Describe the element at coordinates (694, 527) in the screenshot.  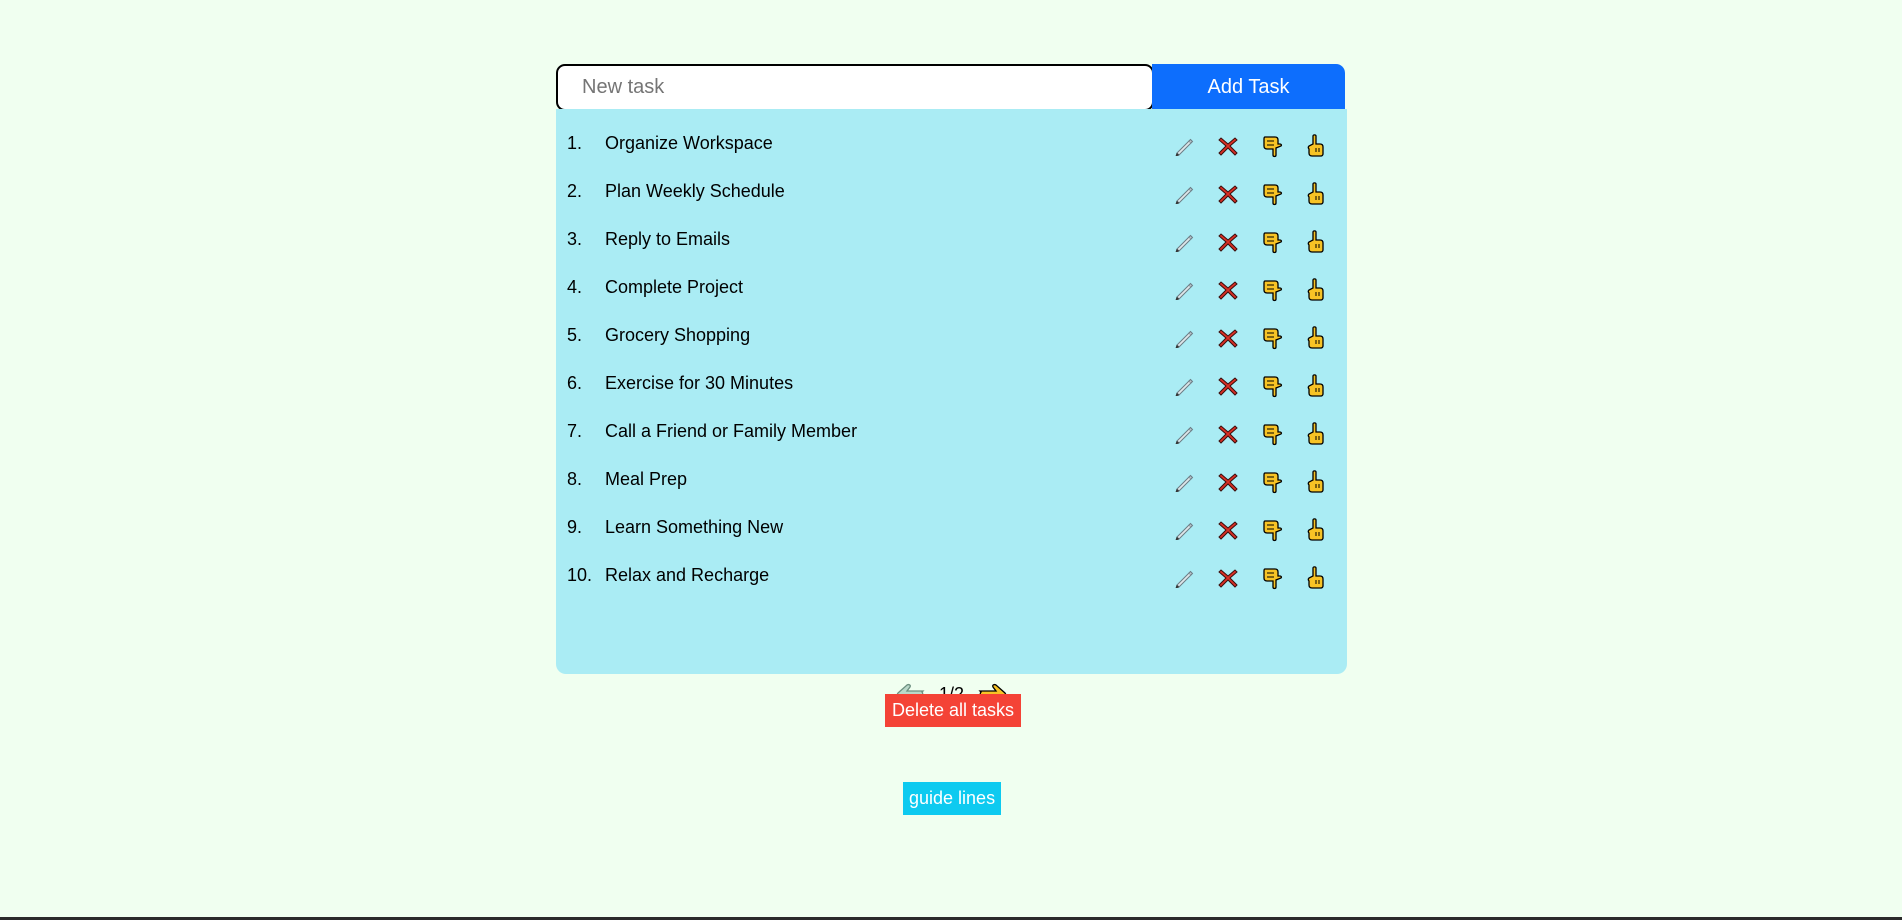
I see `task-text: Learn Something New` at that location.